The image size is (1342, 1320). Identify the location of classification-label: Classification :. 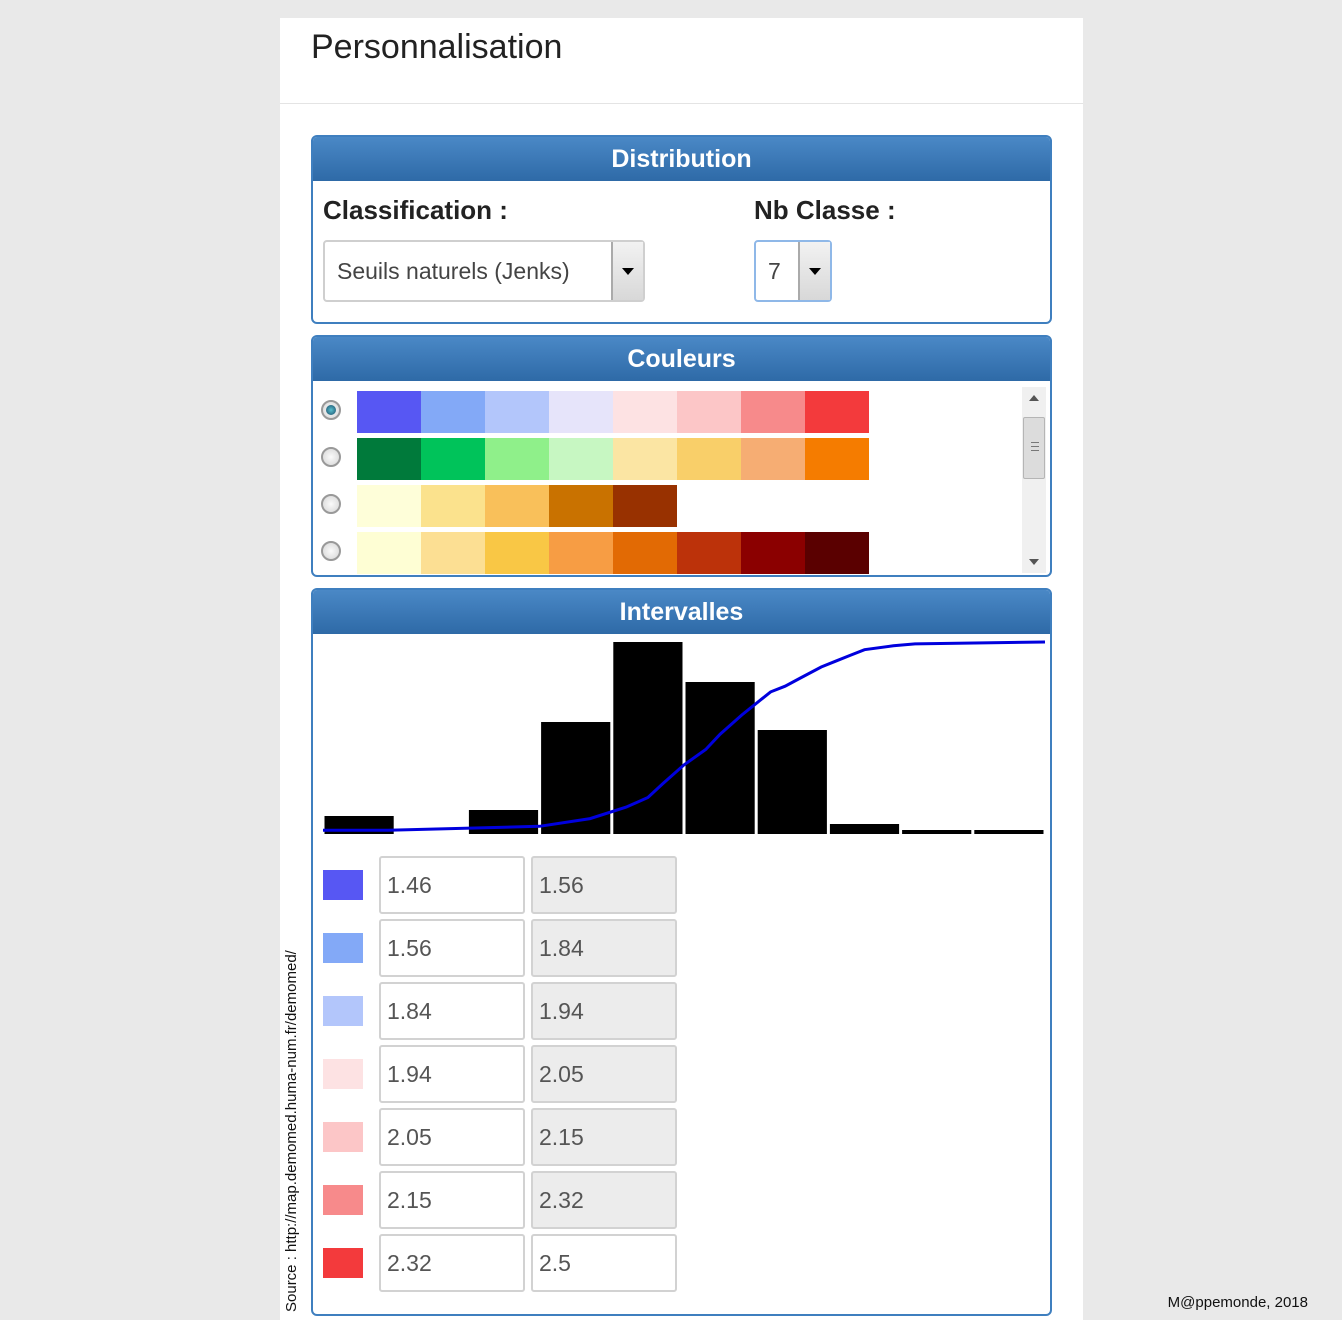
(415, 210).